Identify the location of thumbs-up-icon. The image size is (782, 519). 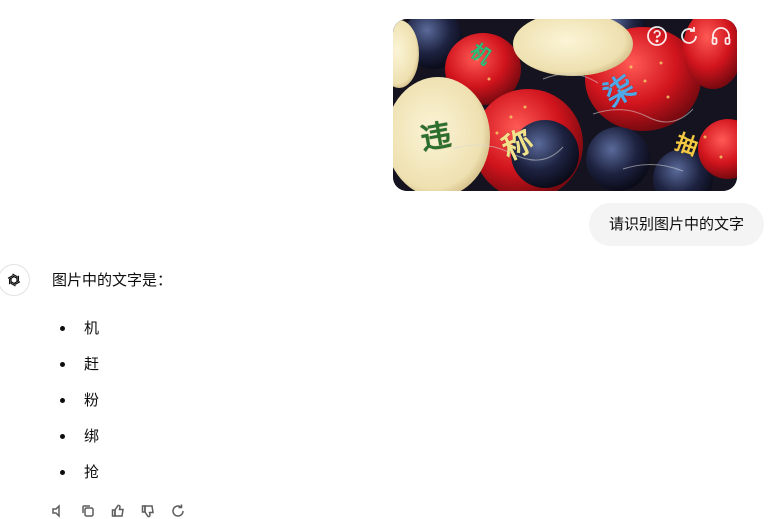
(118, 511).